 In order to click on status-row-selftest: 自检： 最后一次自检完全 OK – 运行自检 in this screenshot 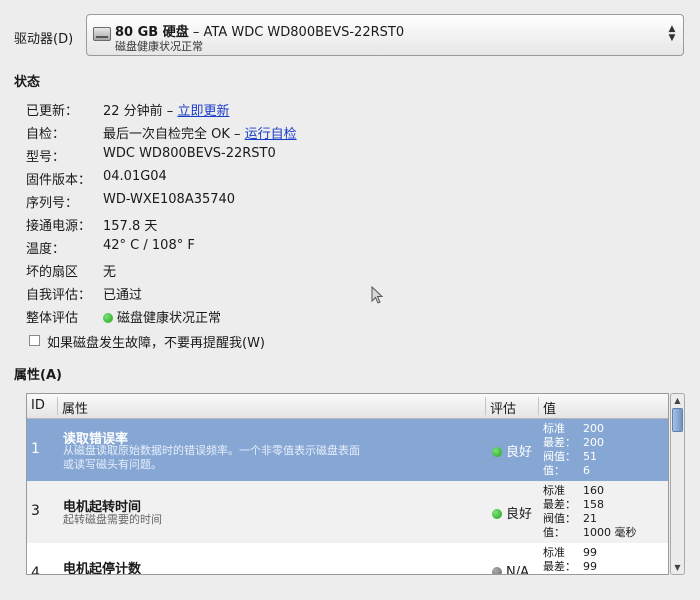, I will do `click(236, 133)`.